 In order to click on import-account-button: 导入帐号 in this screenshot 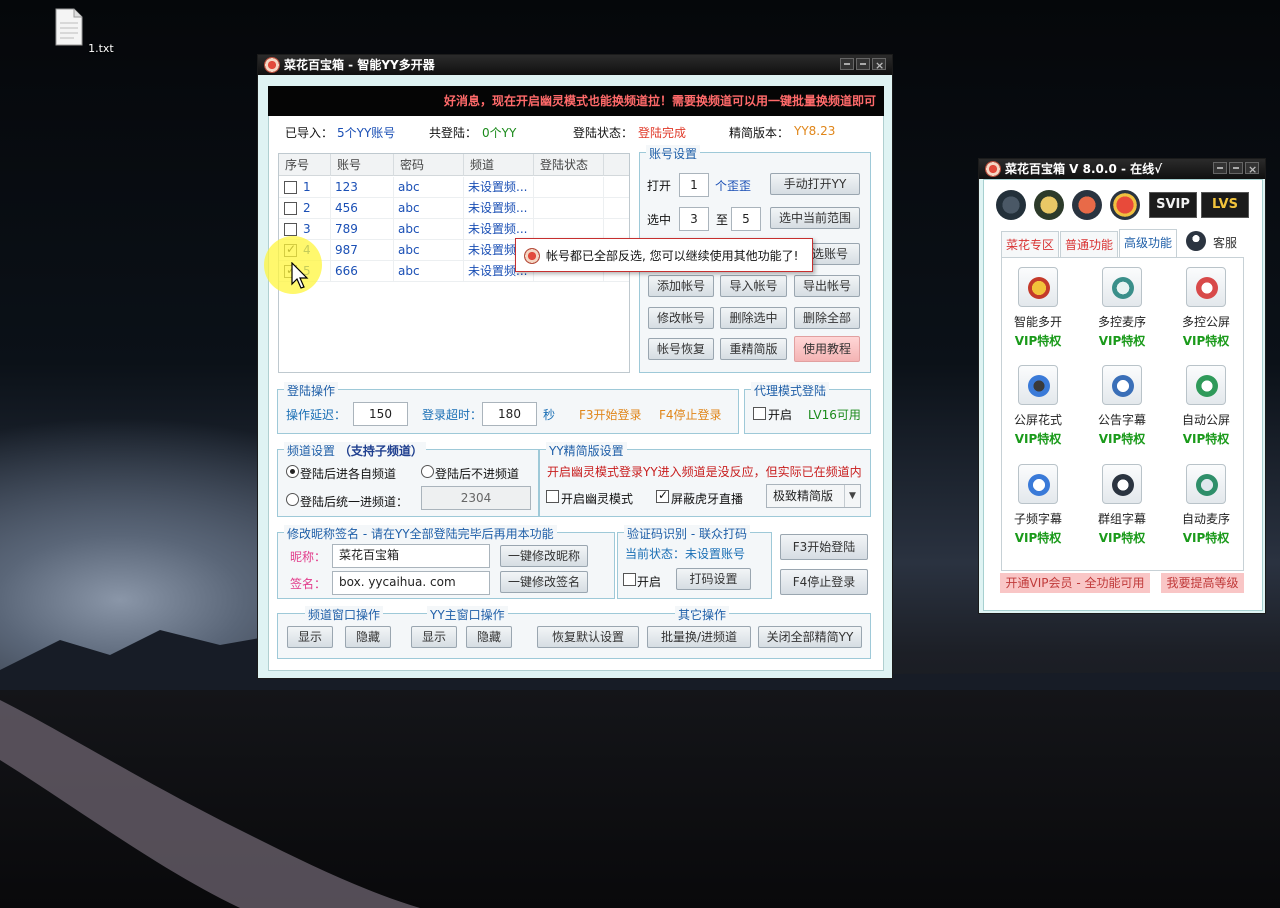, I will do `click(753, 286)`.